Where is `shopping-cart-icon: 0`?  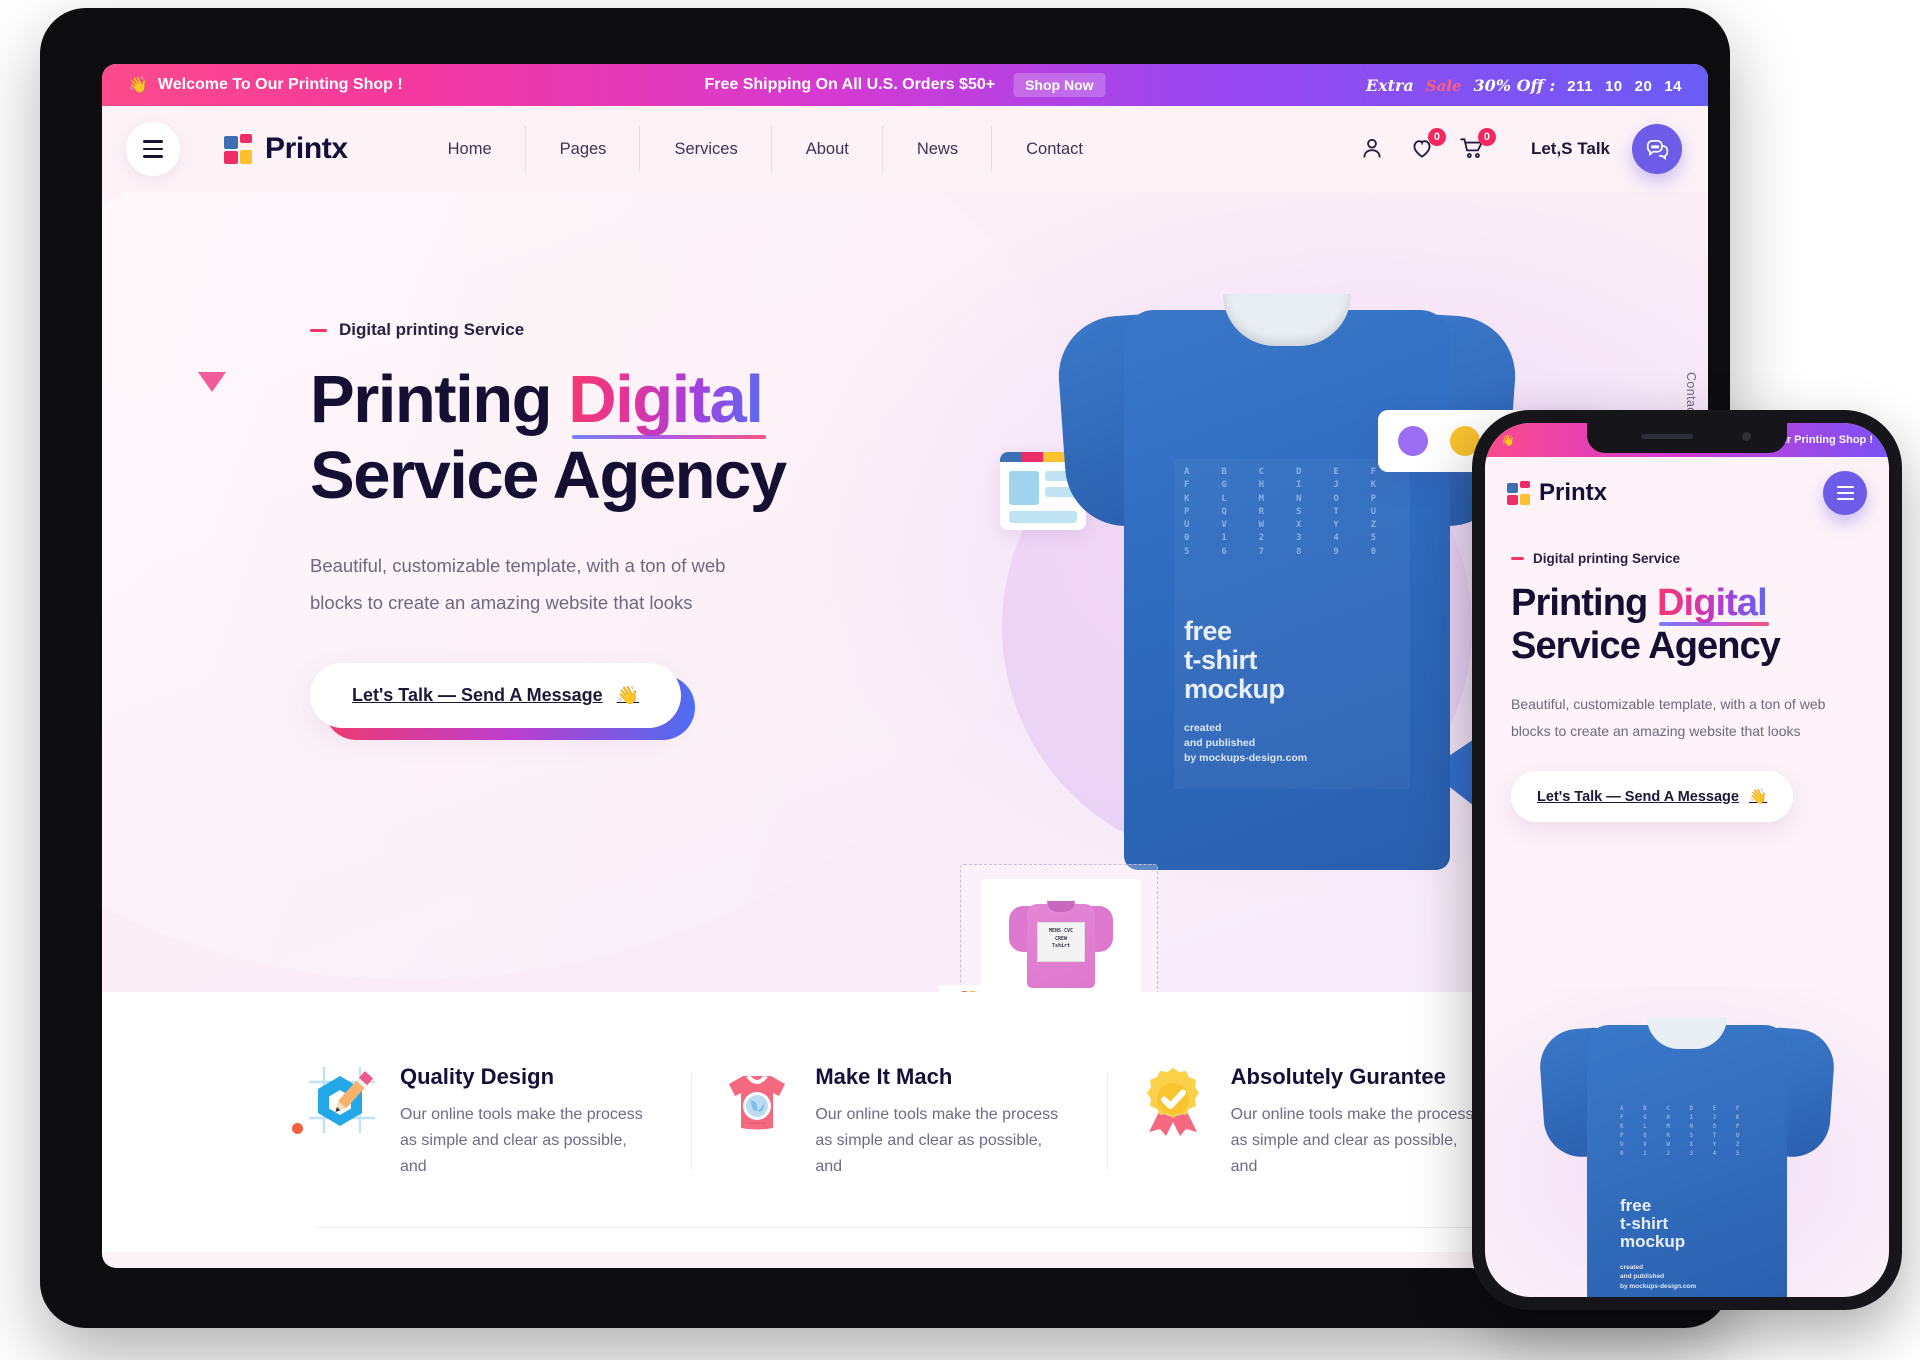
shopping-cart-icon: 0 is located at coordinates (1477, 145).